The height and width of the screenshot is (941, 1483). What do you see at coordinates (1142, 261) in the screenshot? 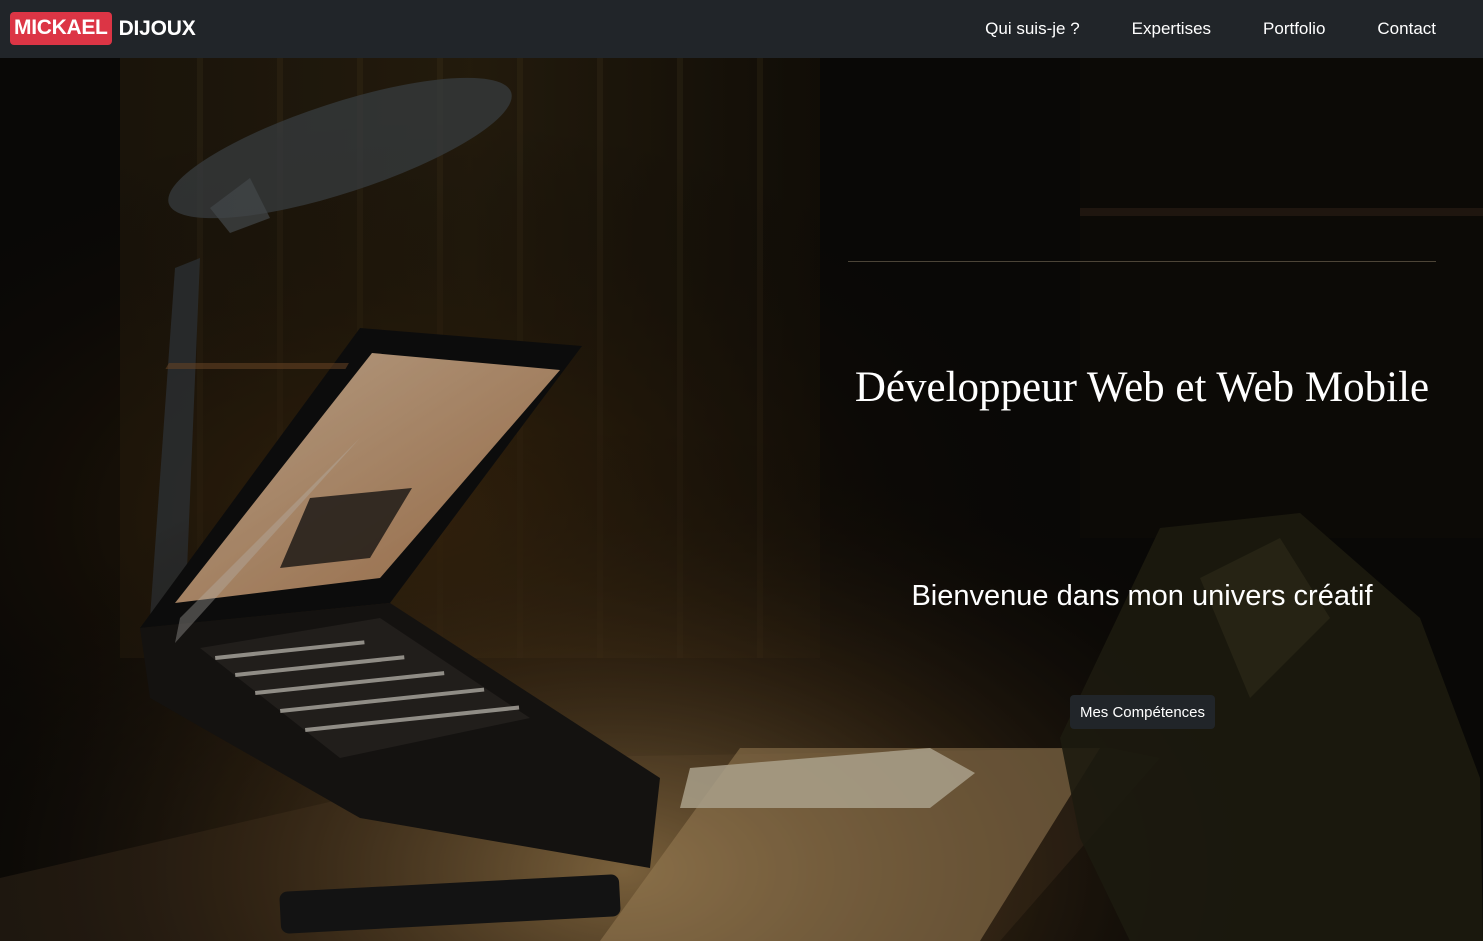
I see `hero-divider` at bounding box center [1142, 261].